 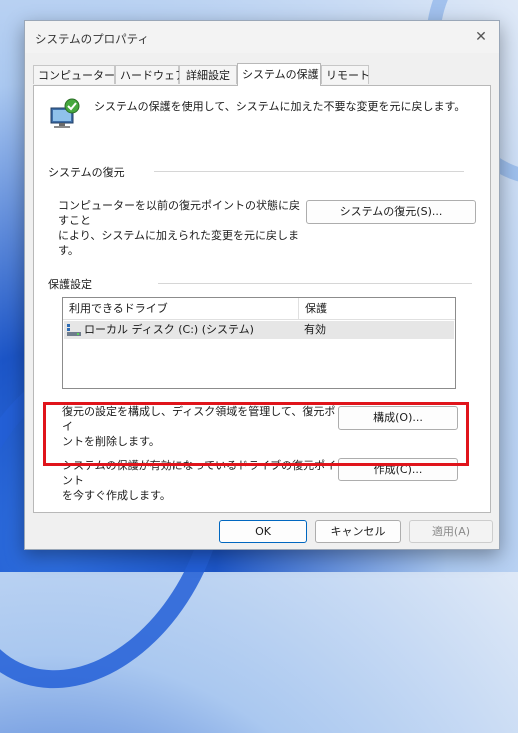 What do you see at coordinates (279, 74) in the screenshot?
I see `tab-system-protection: システムの保護` at bounding box center [279, 74].